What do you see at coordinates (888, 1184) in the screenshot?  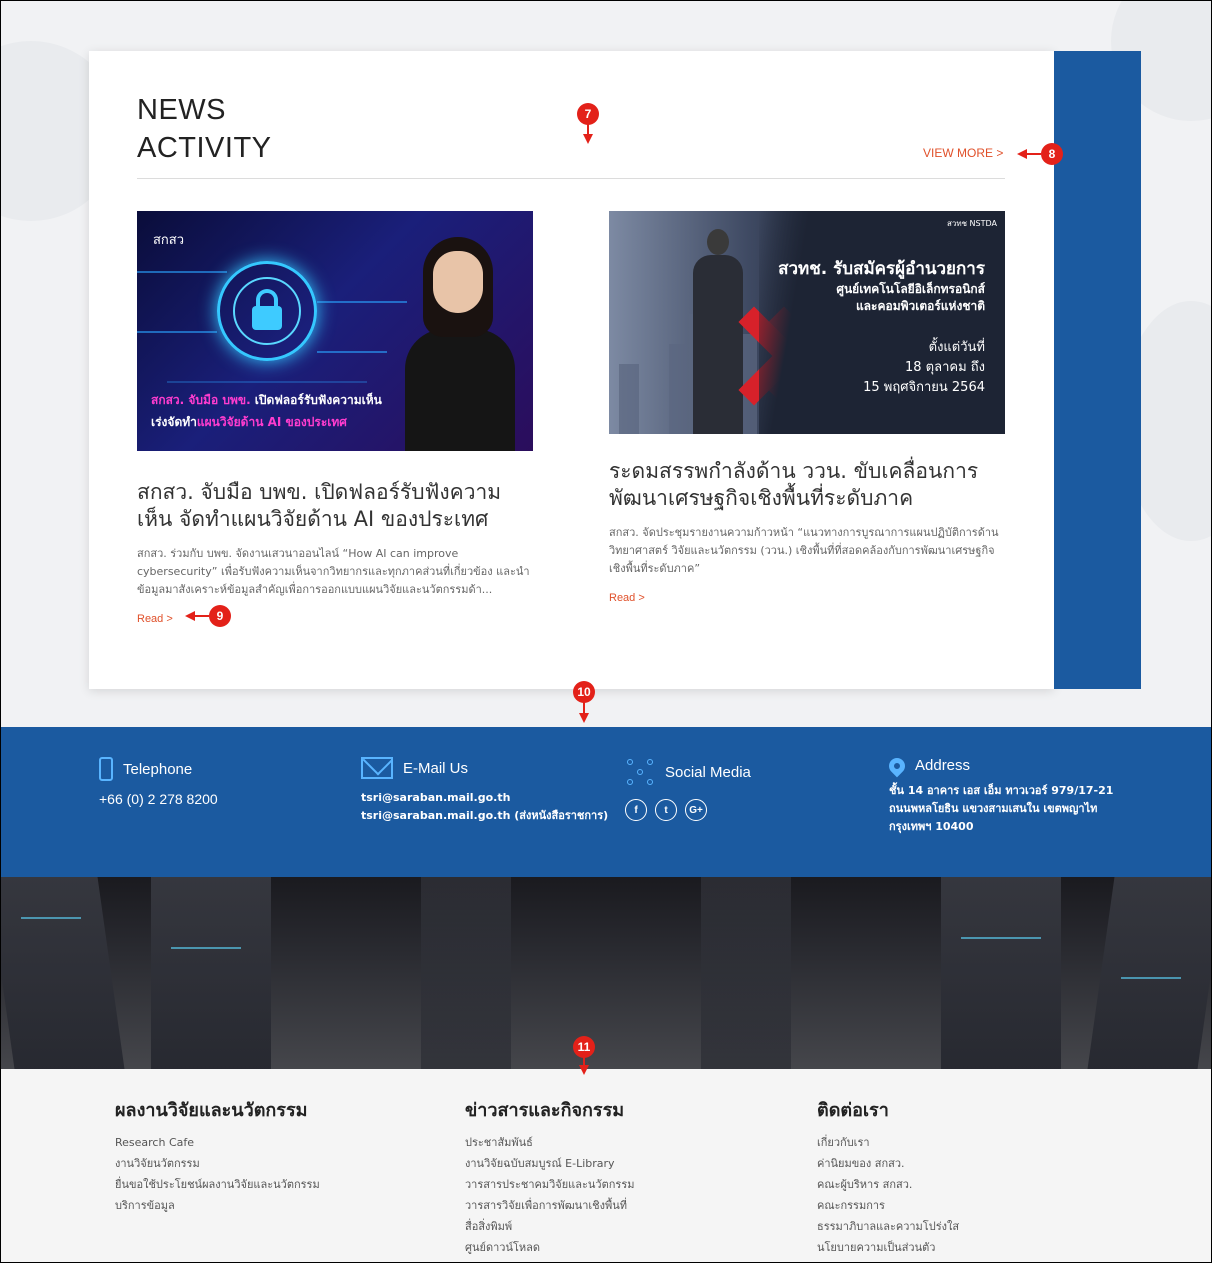 I see `footer-link: คณะผู้บริหาร สกสว.` at bounding box center [888, 1184].